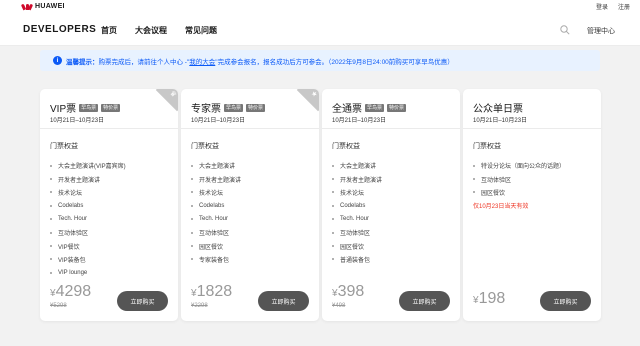 Image resolution: width=640 pixels, height=346 pixels. What do you see at coordinates (519, 165) in the screenshot?
I see `benefit-item: 特设分论坛（面向公众的话题）` at bounding box center [519, 165].